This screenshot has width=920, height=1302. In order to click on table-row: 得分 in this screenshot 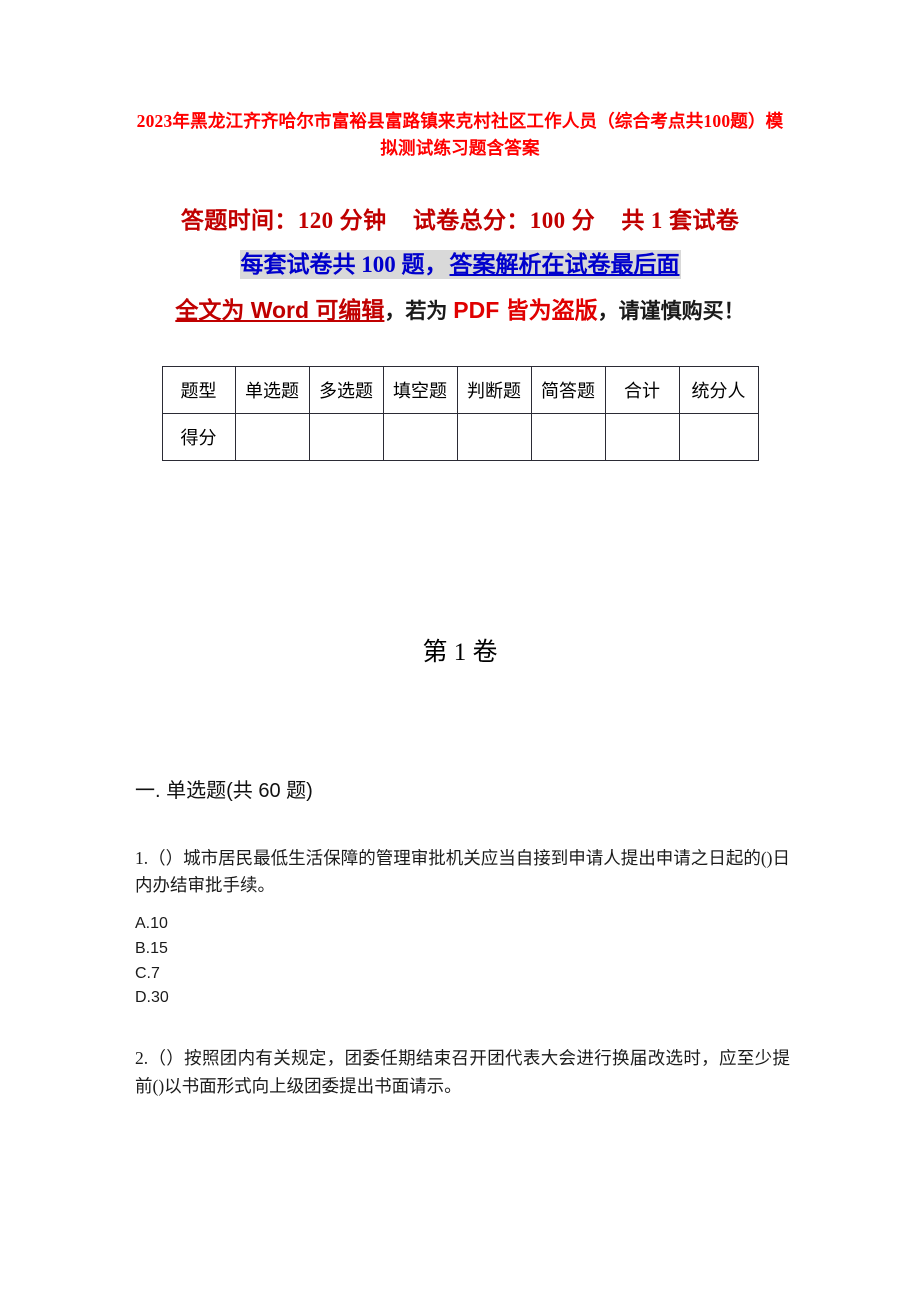, I will do `click(460, 437)`.